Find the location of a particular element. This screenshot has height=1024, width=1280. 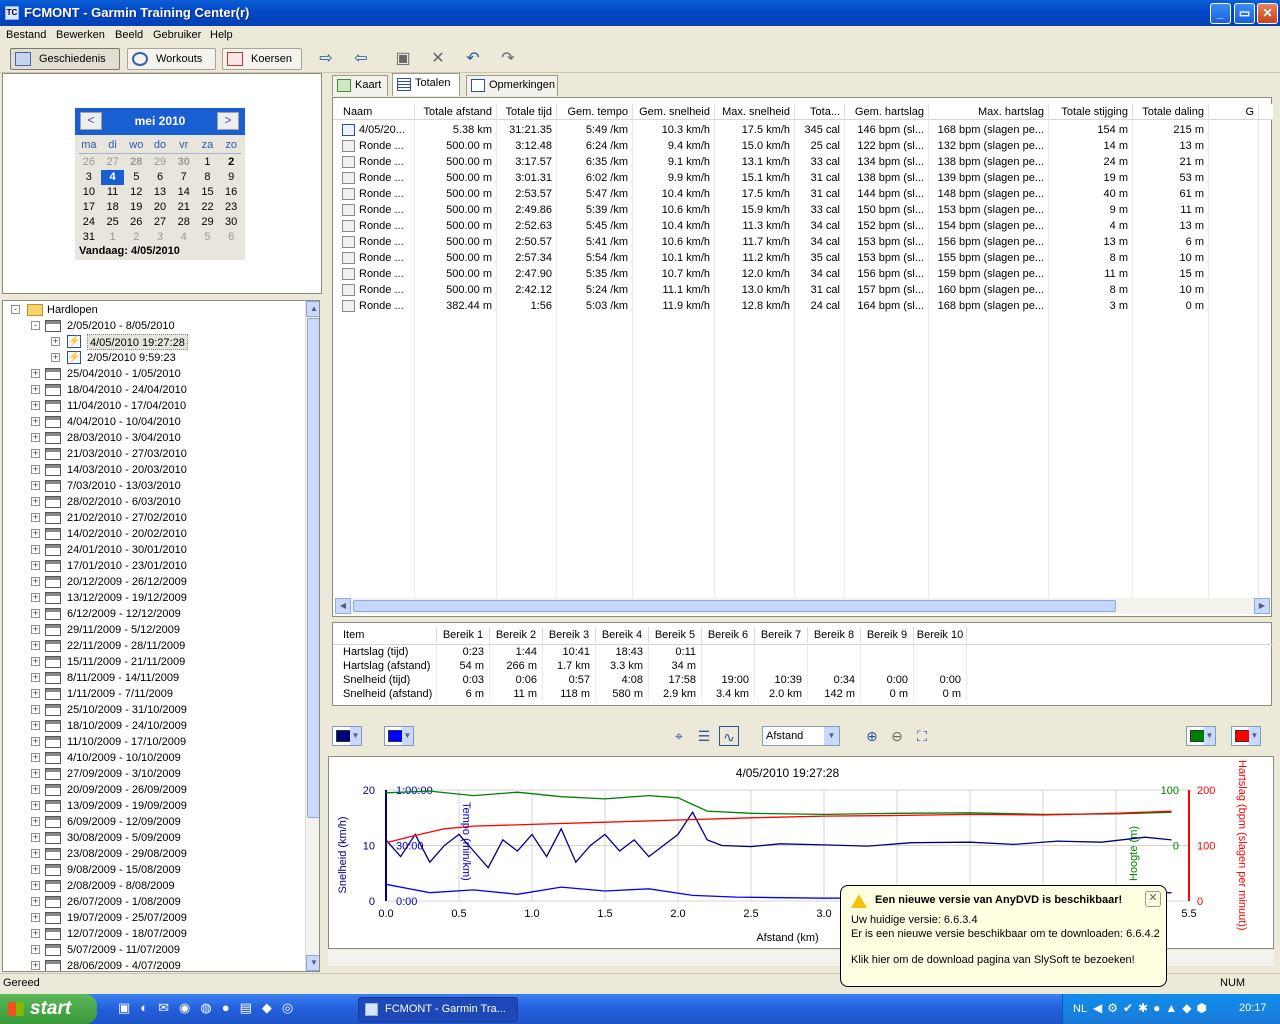

crosshair-icon: ⌖ is located at coordinates (679, 736).